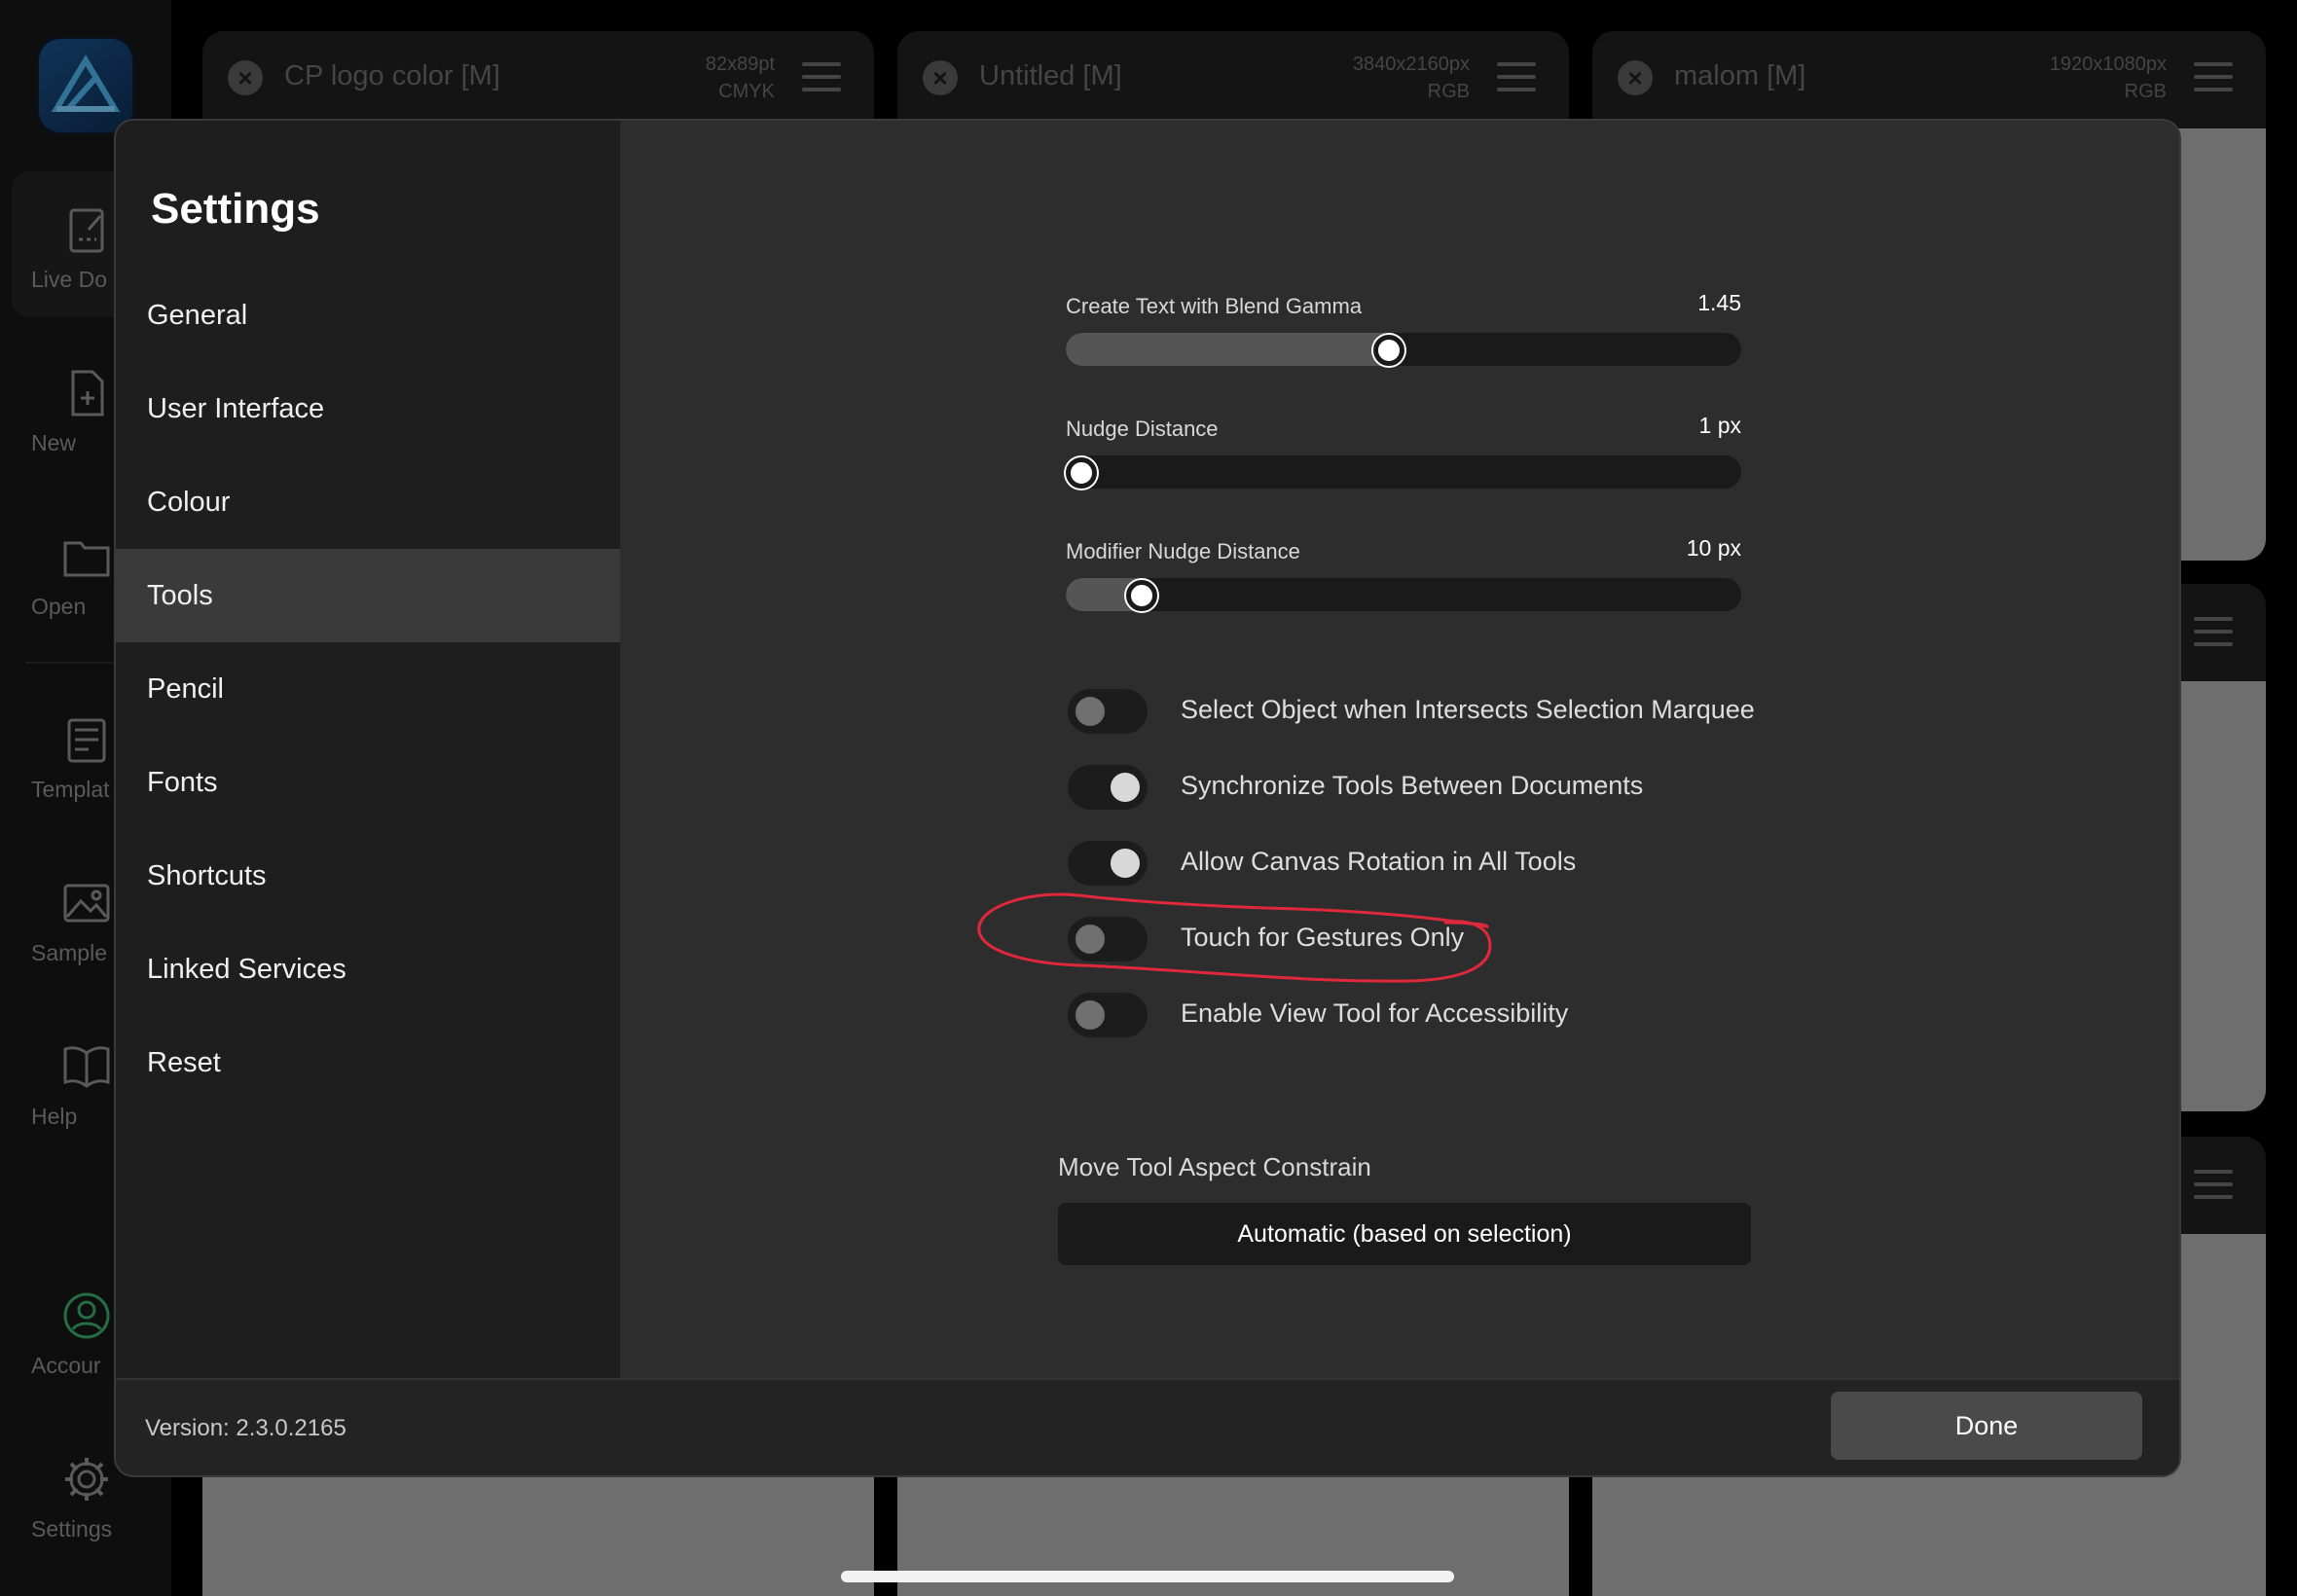 Image resolution: width=2297 pixels, height=1596 pixels. What do you see at coordinates (368, 783) in the screenshot?
I see `nav-item-fonts: Fonts` at bounding box center [368, 783].